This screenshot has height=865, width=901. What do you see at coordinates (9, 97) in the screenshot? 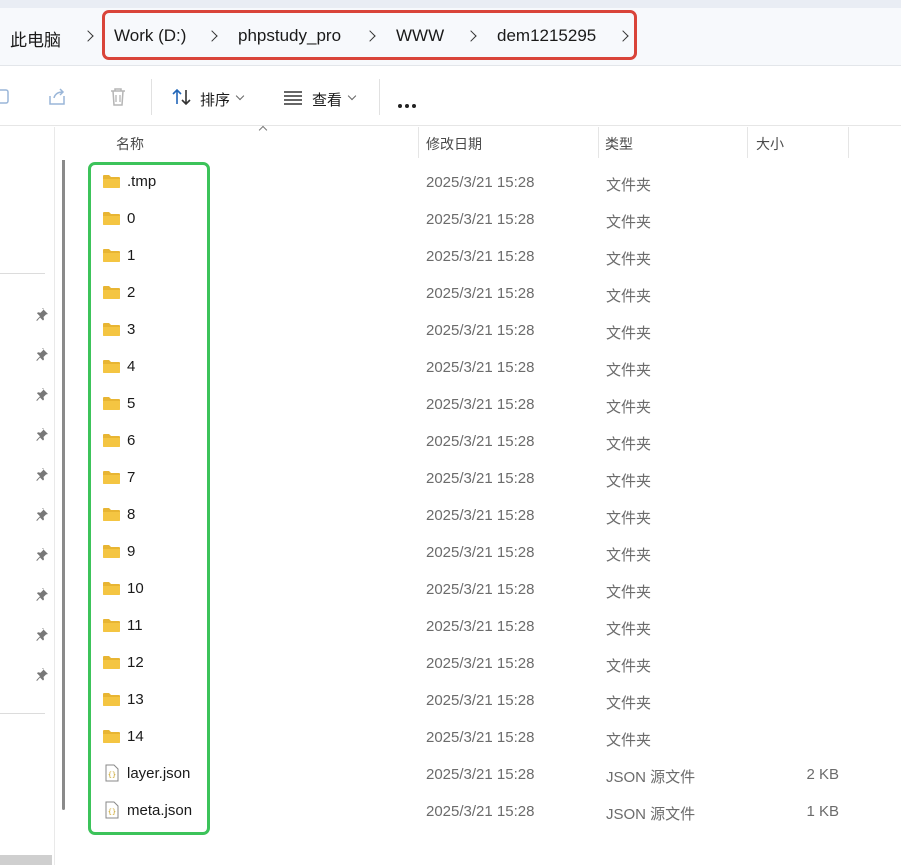
I see `copy-icon` at bounding box center [9, 97].